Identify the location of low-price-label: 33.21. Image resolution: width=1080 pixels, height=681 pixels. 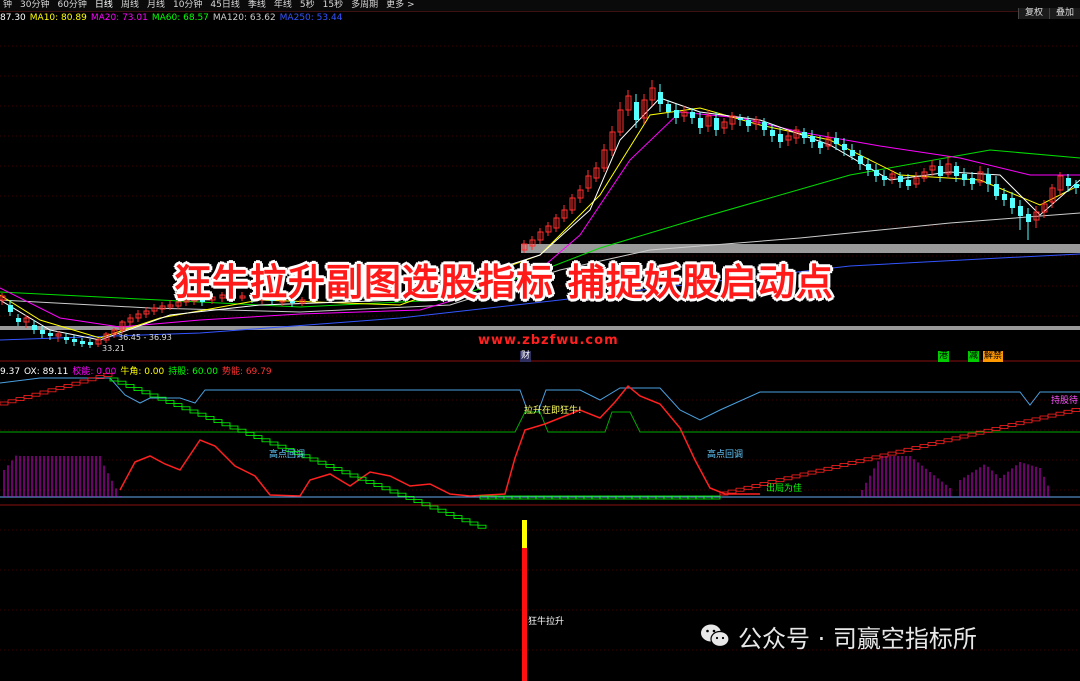
(113, 348).